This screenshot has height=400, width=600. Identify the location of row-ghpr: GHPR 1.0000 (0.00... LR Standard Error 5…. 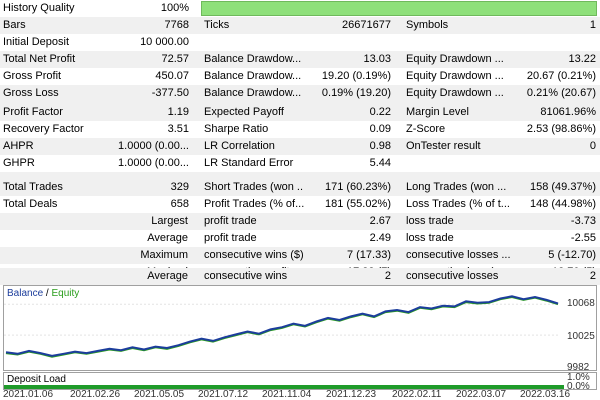
(300, 163).